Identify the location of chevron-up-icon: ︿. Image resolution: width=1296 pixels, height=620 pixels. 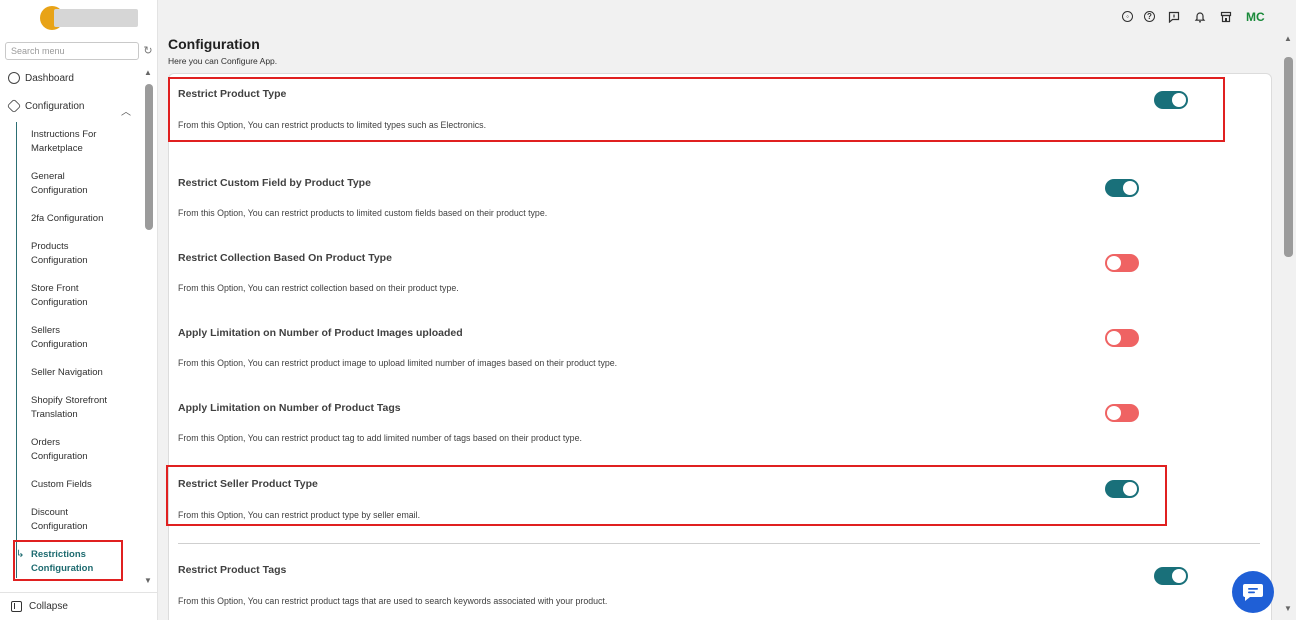
(126, 110).